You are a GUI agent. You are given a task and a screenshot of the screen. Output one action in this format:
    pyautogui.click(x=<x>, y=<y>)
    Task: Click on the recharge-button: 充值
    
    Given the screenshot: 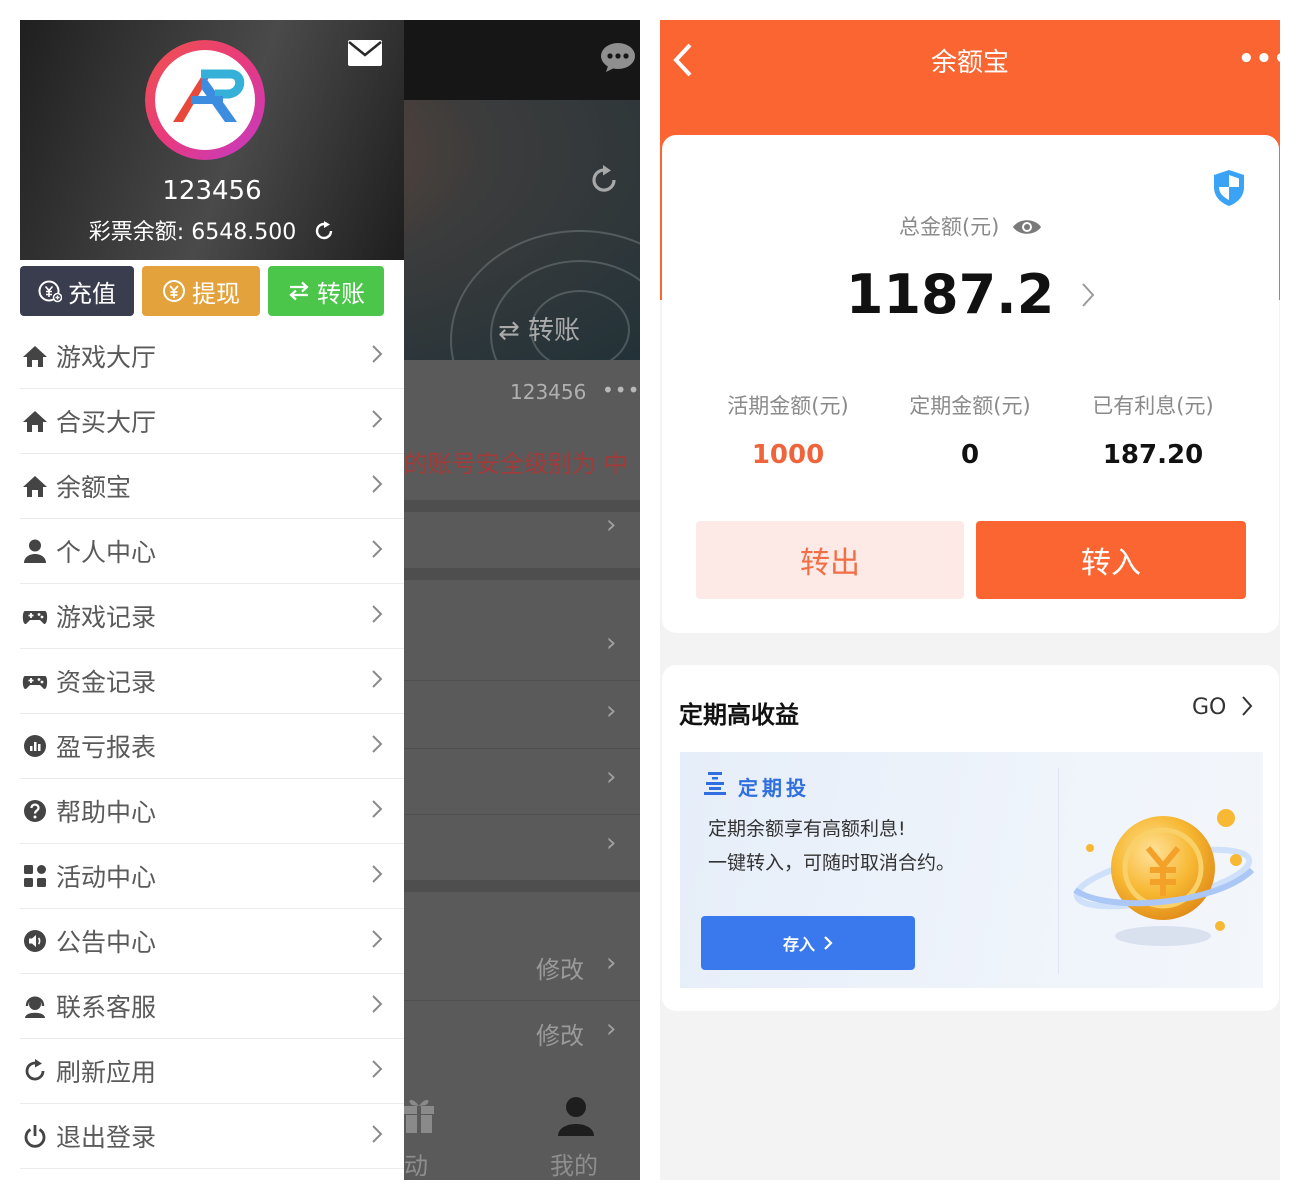 What is the action you would take?
    pyautogui.click(x=77, y=291)
    